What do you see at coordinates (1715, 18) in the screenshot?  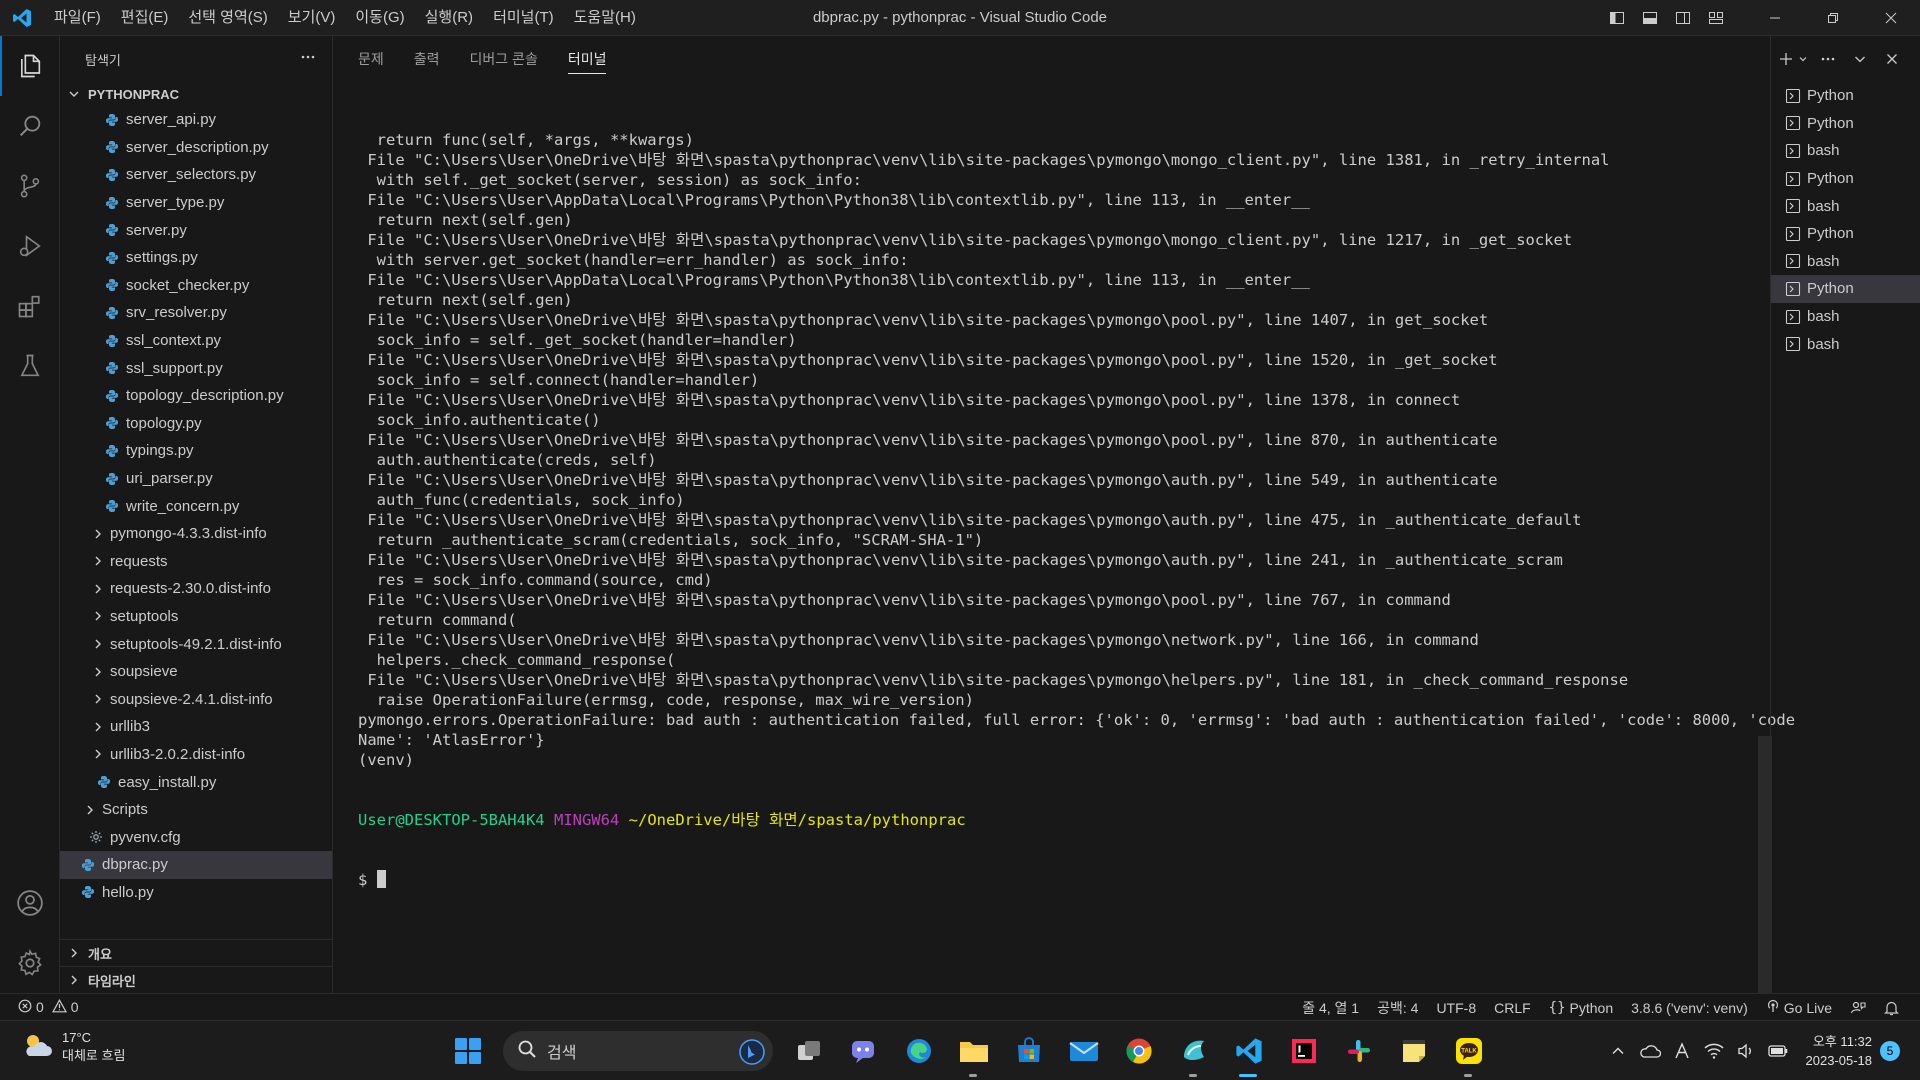 I see `customize-layout-icon` at bounding box center [1715, 18].